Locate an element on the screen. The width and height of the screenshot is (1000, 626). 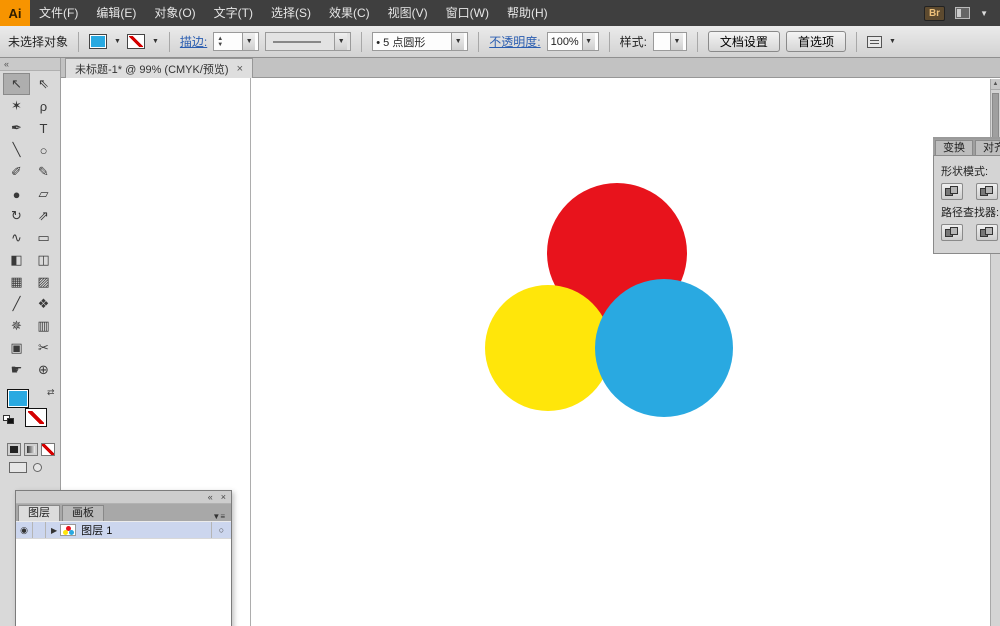
shape-mode-minus-front-button is located at coordinates (987, 191).